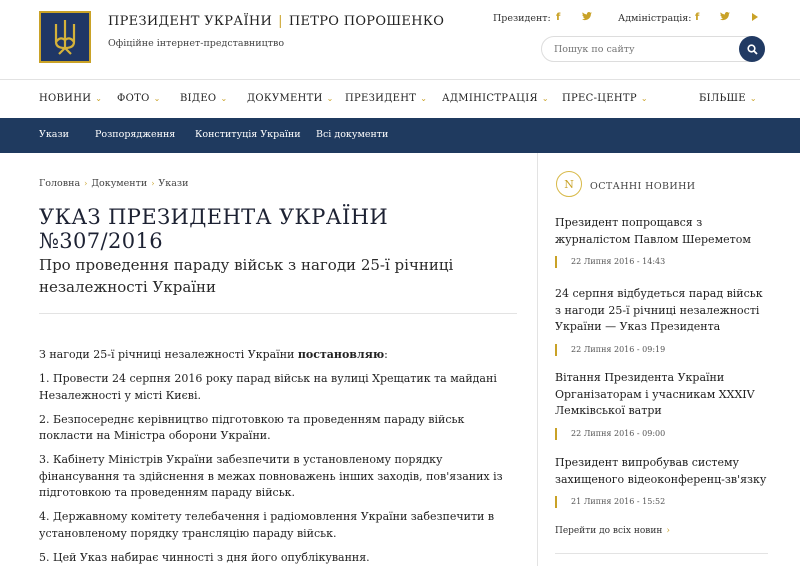 This screenshot has height=566, width=800. Describe the element at coordinates (662, 502) in the screenshot. I see `news-date: 21 Липня 2016 - 15:52` at that location.